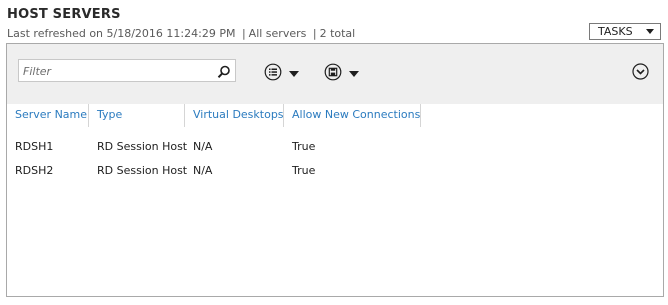 The image size is (668, 305). Describe the element at coordinates (34, 146) in the screenshot. I see `cell-server-name: RDSH1` at that location.